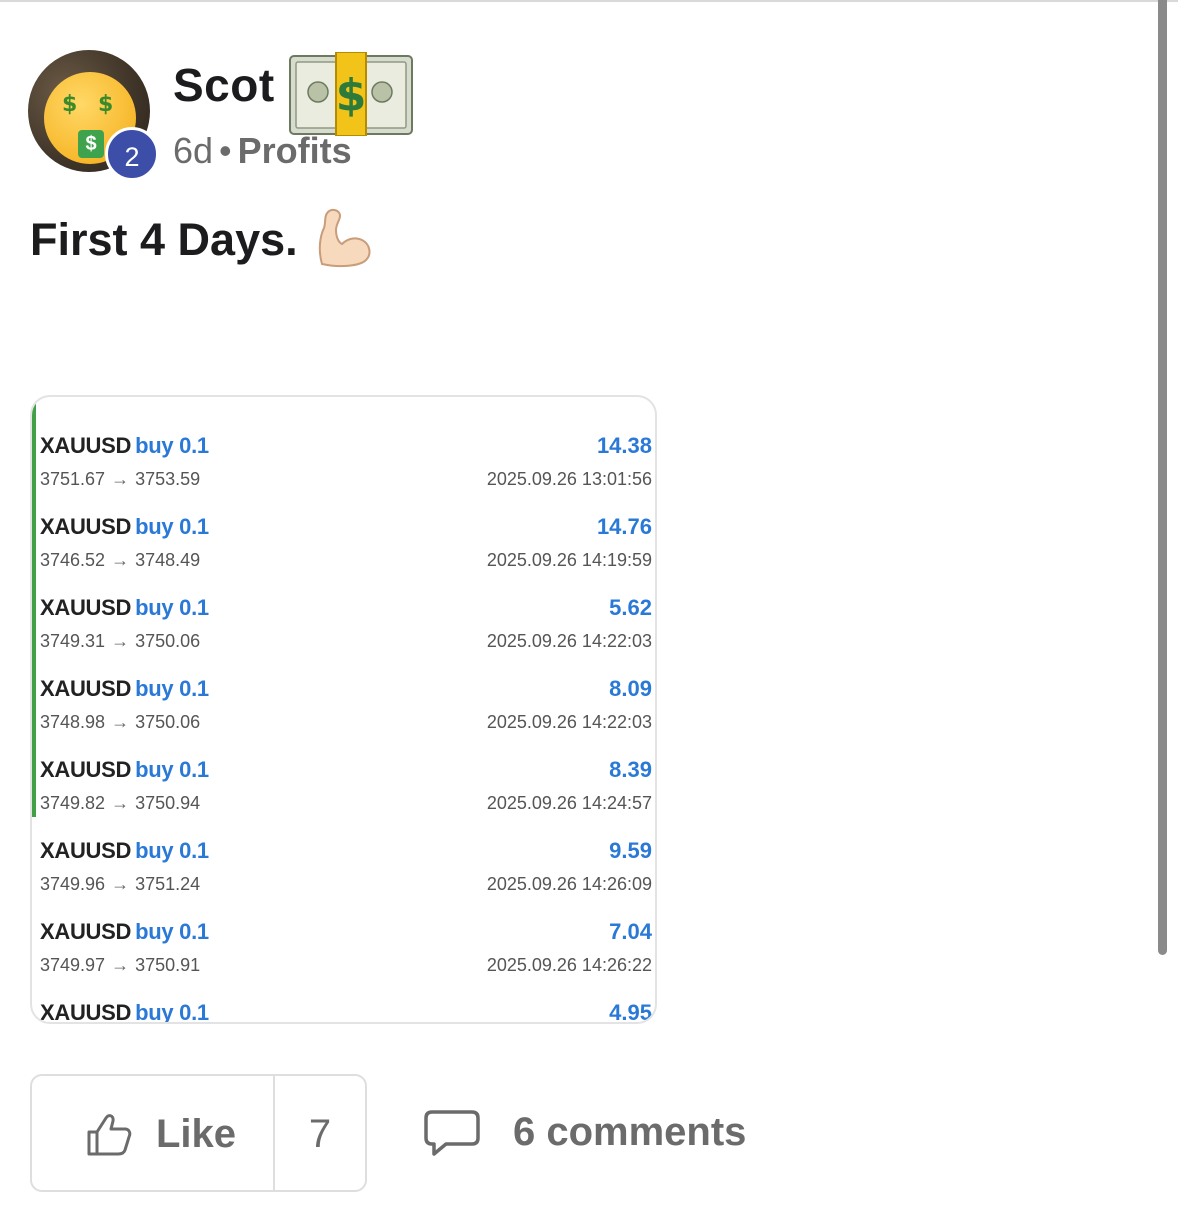 Image resolution: width=1178 pixels, height=1232 pixels. I want to click on trade-close-price: 3751.24, so click(168, 884).